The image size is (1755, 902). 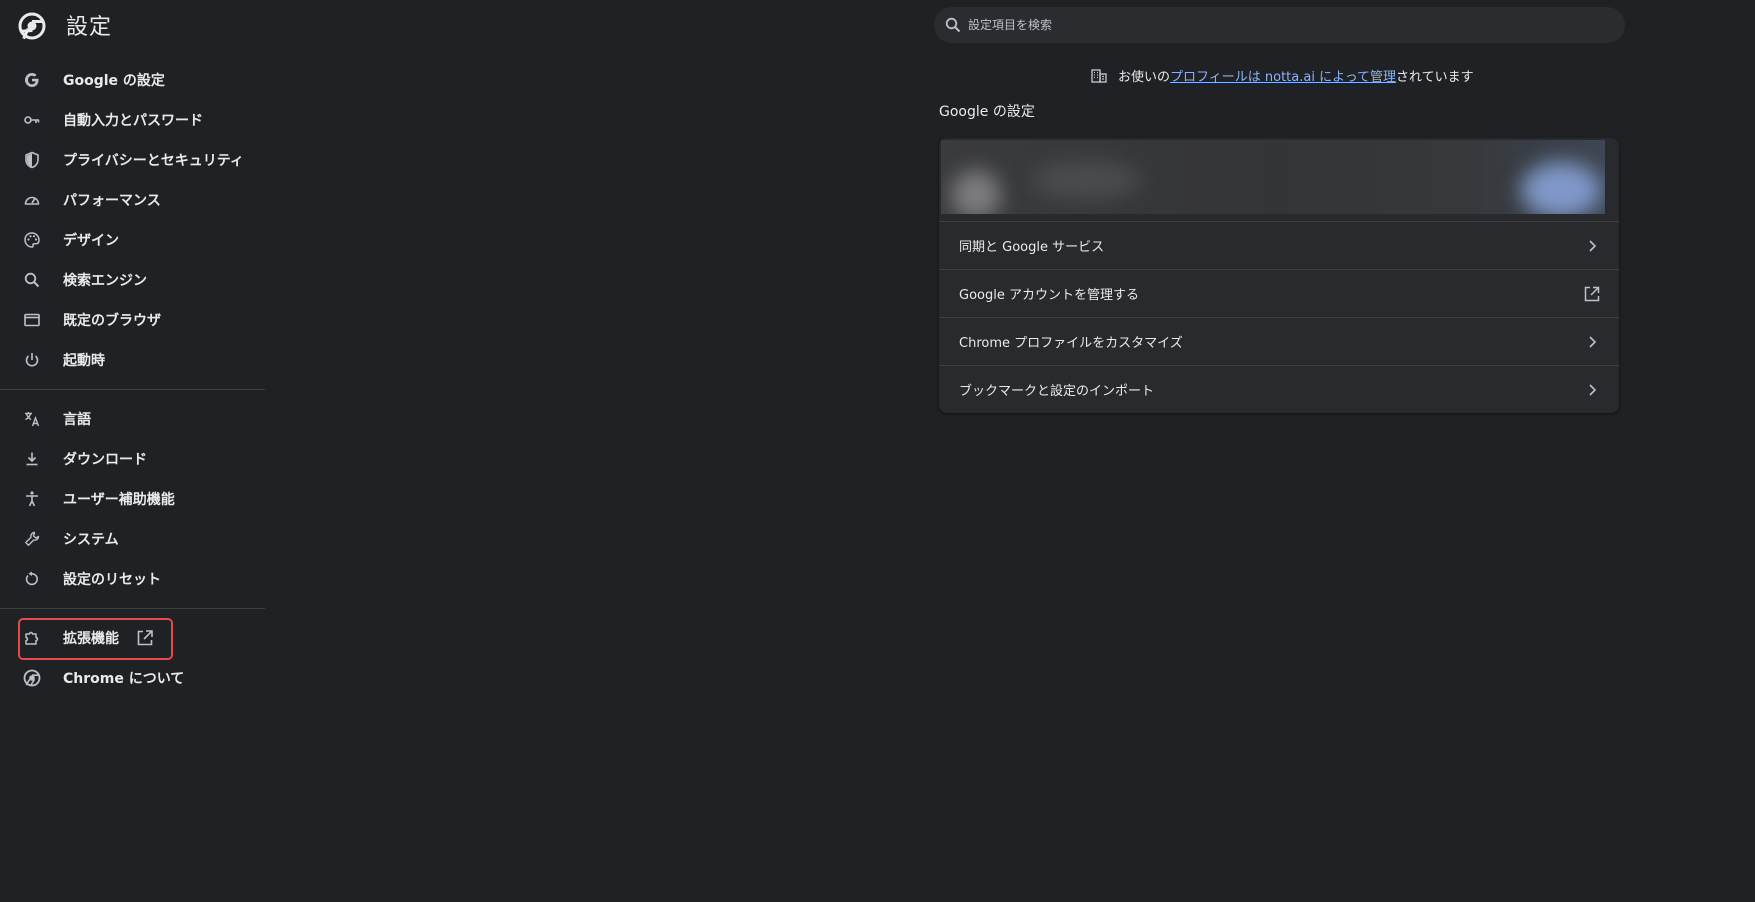 What do you see at coordinates (32, 120) in the screenshot?
I see `key-icon` at bounding box center [32, 120].